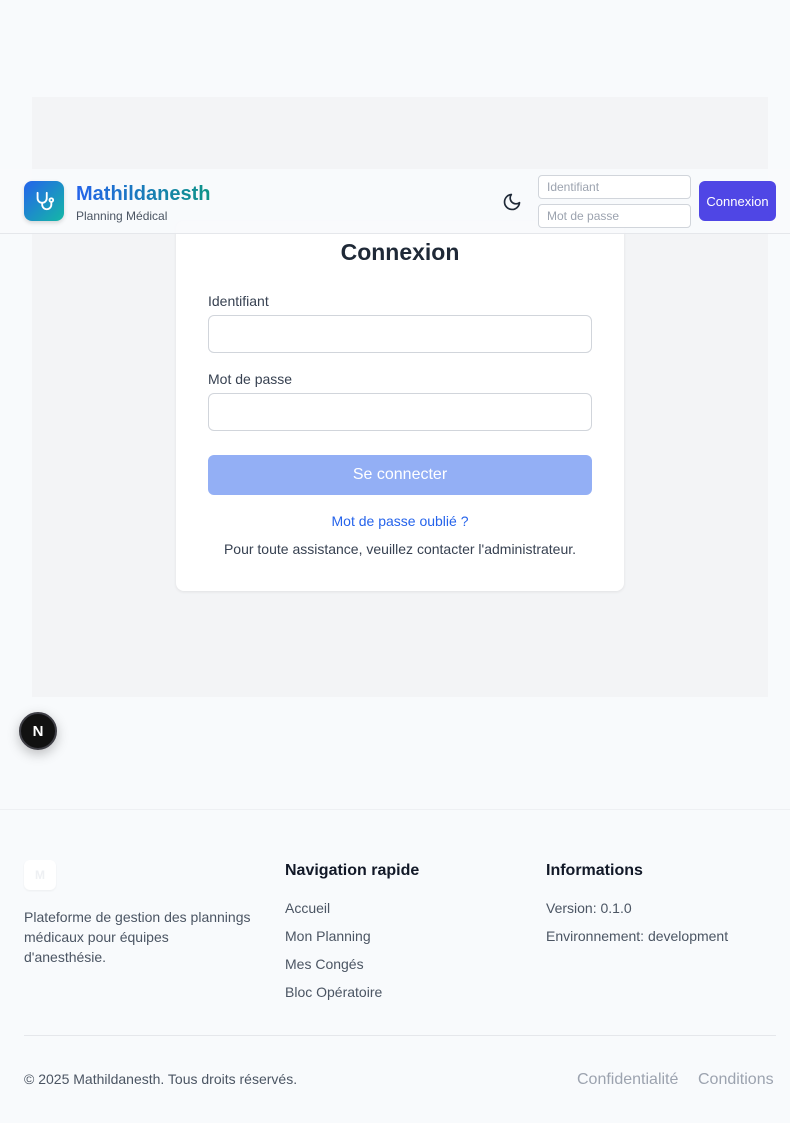 This screenshot has width=790, height=1123. Describe the element at coordinates (627, 1080) in the screenshot. I see `privacy-link: Confidentialité` at that location.